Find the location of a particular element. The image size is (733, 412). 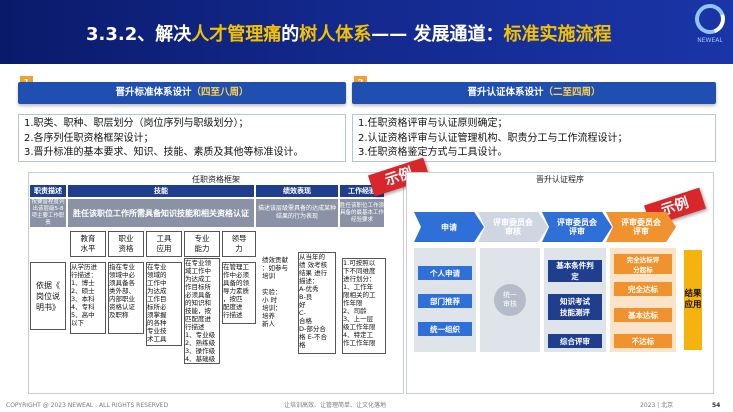

unified-audit-circle: 统一 审核 is located at coordinates (510, 300).